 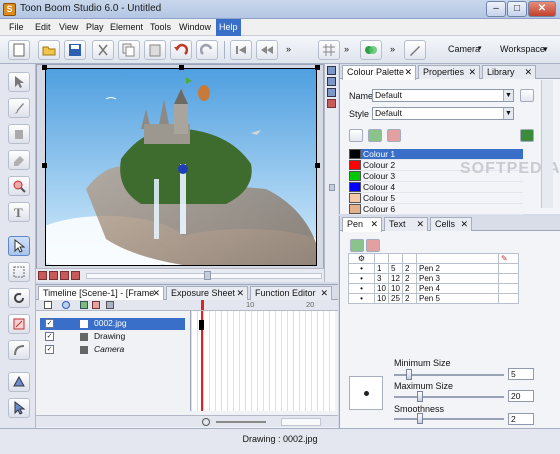 What do you see at coordinates (112, 350) in the screenshot?
I see `timeline-layer-row: ✓ Camera` at bounding box center [112, 350].